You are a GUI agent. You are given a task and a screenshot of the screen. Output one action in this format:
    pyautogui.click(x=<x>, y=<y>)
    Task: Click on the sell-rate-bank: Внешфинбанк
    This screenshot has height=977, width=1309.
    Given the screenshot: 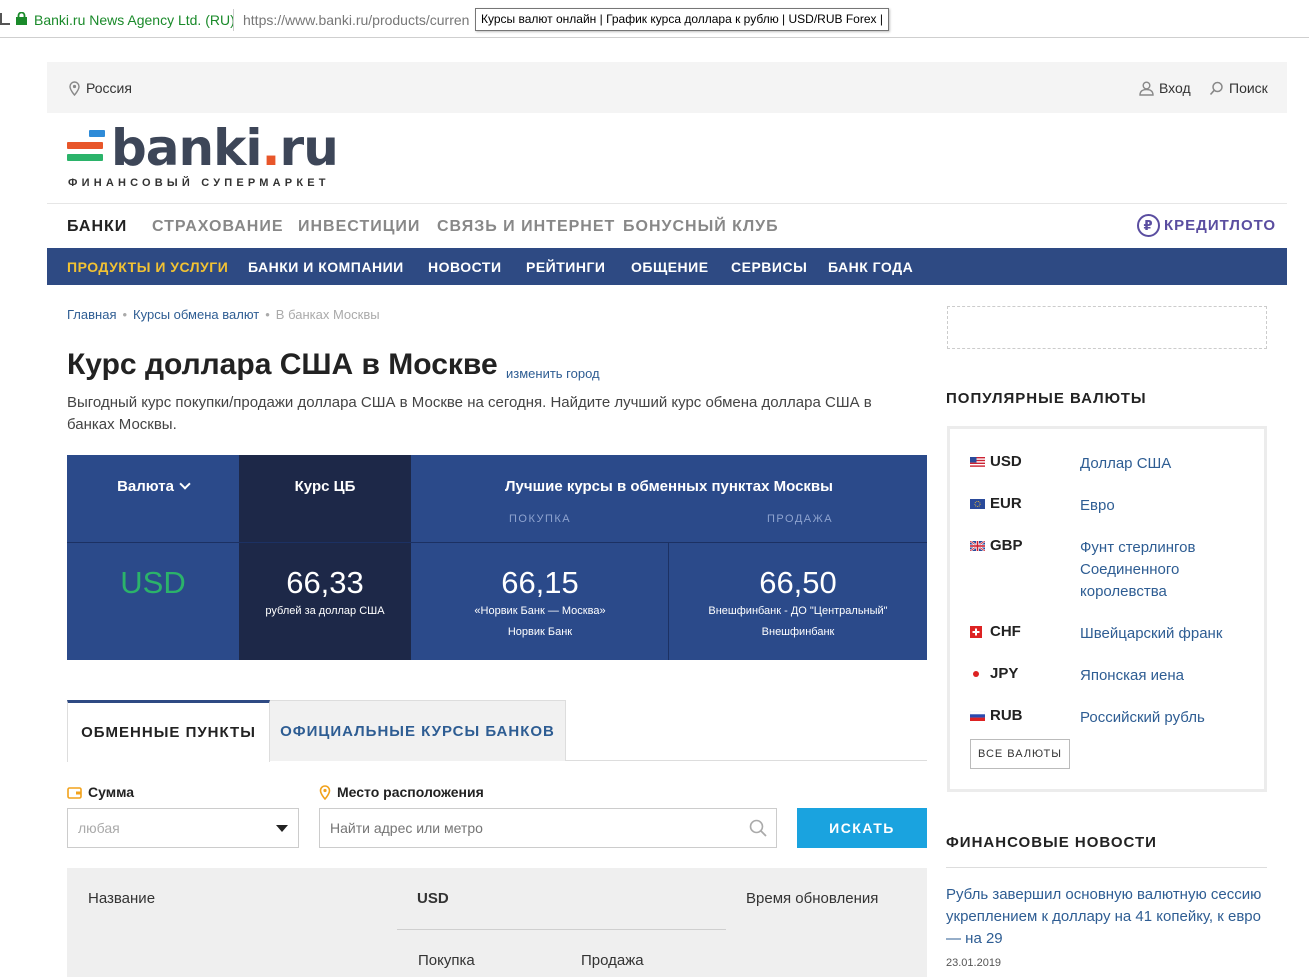 What is the action you would take?
    pyautogui.click(x=798, y=632)
    